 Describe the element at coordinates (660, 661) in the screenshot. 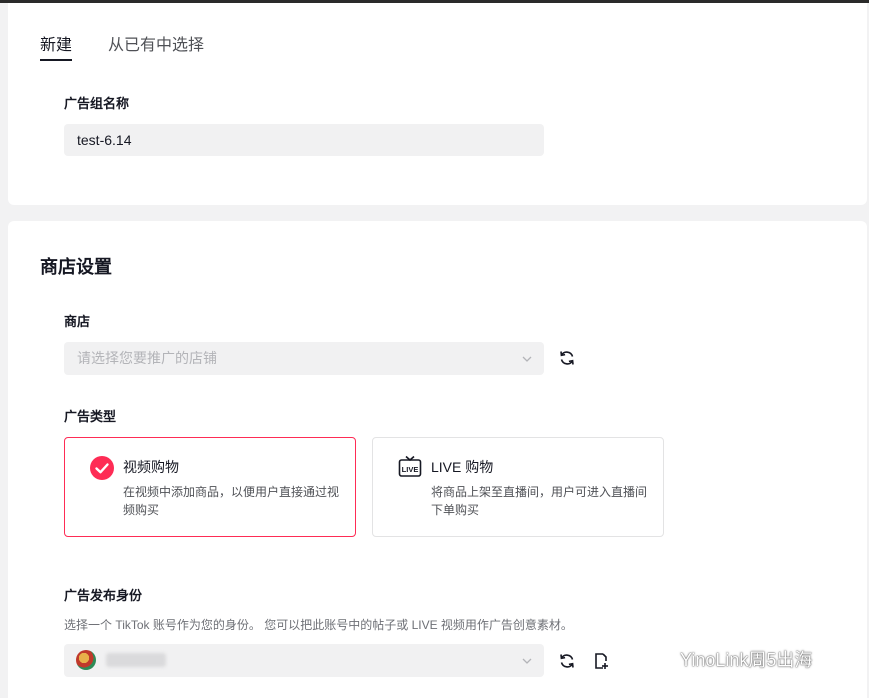

I see `wechat-icon` at that location.